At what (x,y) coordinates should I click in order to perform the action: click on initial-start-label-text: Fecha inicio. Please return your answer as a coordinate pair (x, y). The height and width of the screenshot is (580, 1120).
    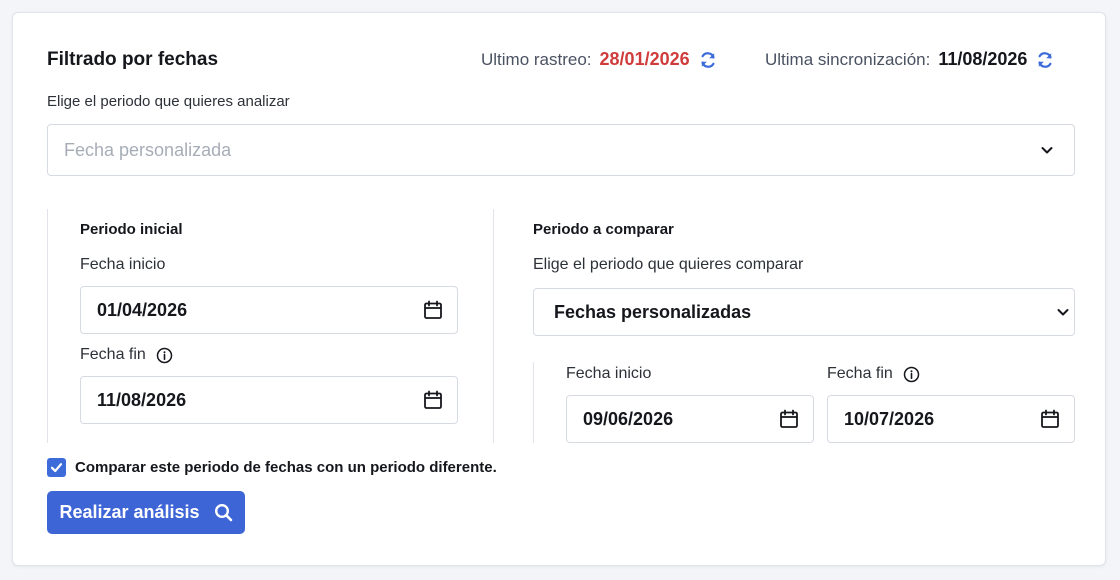
    Looking at the image, I should click on (123, 264).